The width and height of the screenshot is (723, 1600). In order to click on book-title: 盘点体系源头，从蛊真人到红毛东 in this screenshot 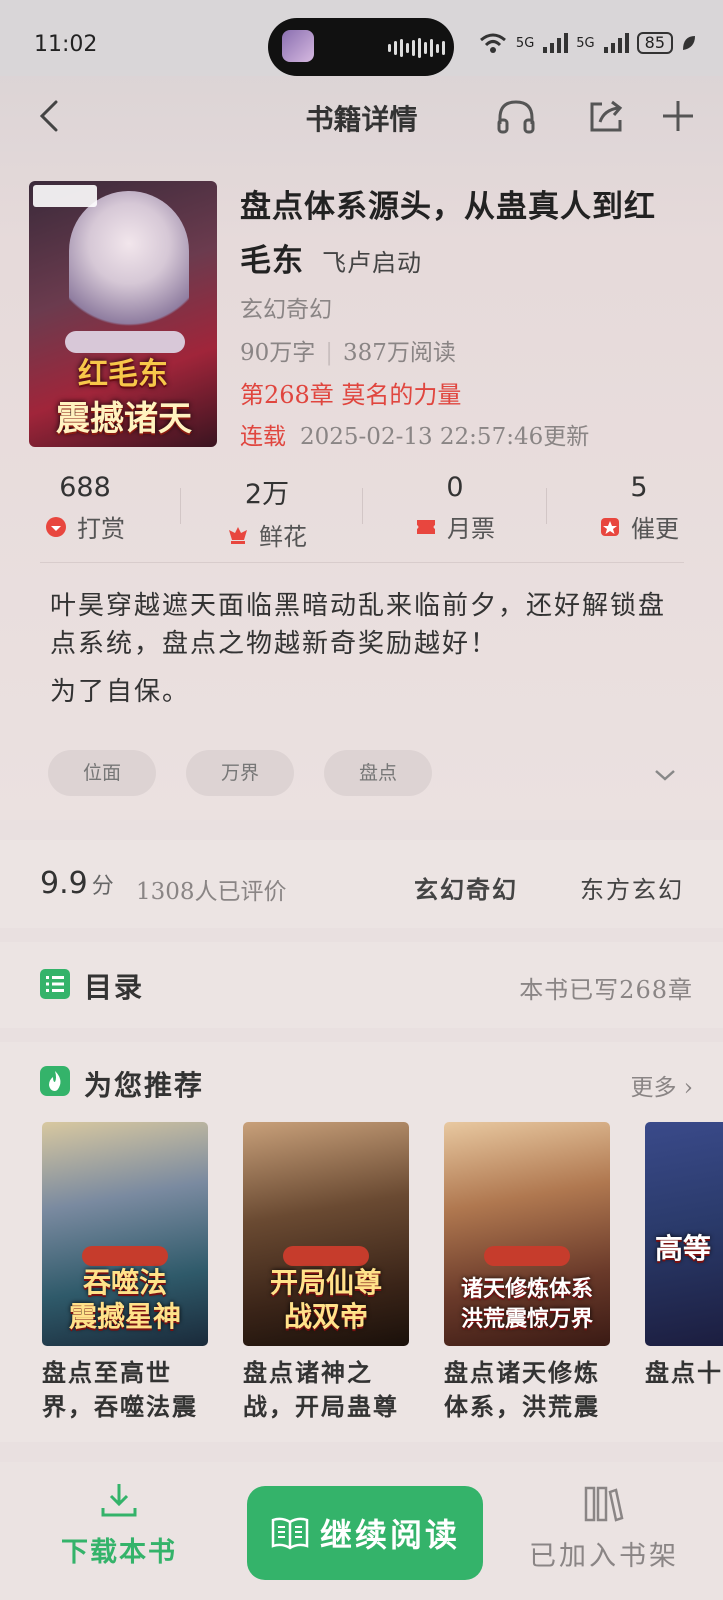, I will do `click(448, 234)`.